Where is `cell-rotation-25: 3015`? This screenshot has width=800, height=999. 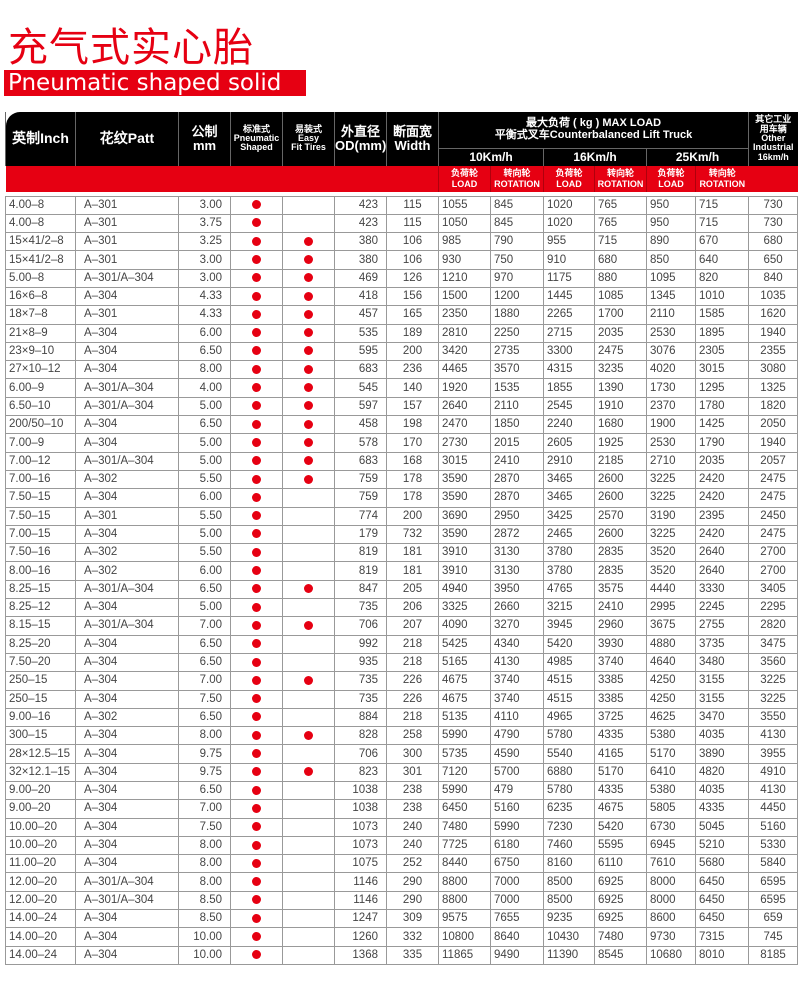 cell-rotation-25: 3015 is located at coordinates (722, 370).